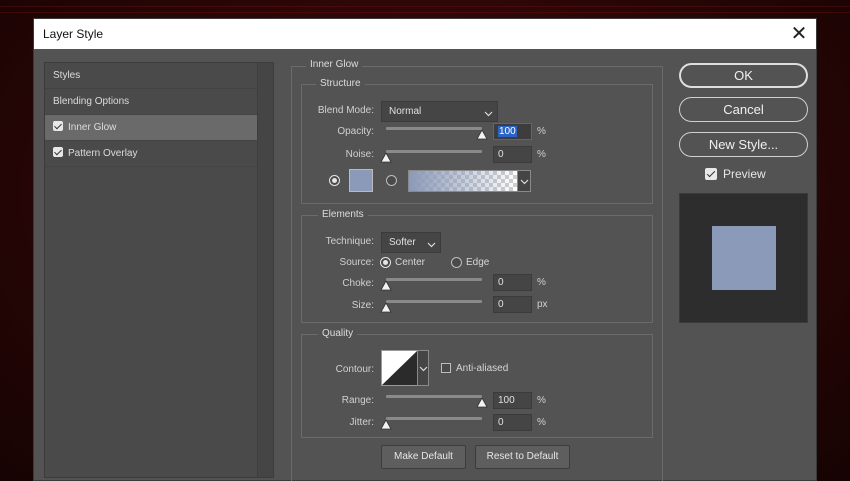 The width and height of the screenshot is (850, 481). Describe the element at coordinates (151, 154) in the screenshot. I see `list-item-pattern-overlay: Pattern Overlay` at that location.